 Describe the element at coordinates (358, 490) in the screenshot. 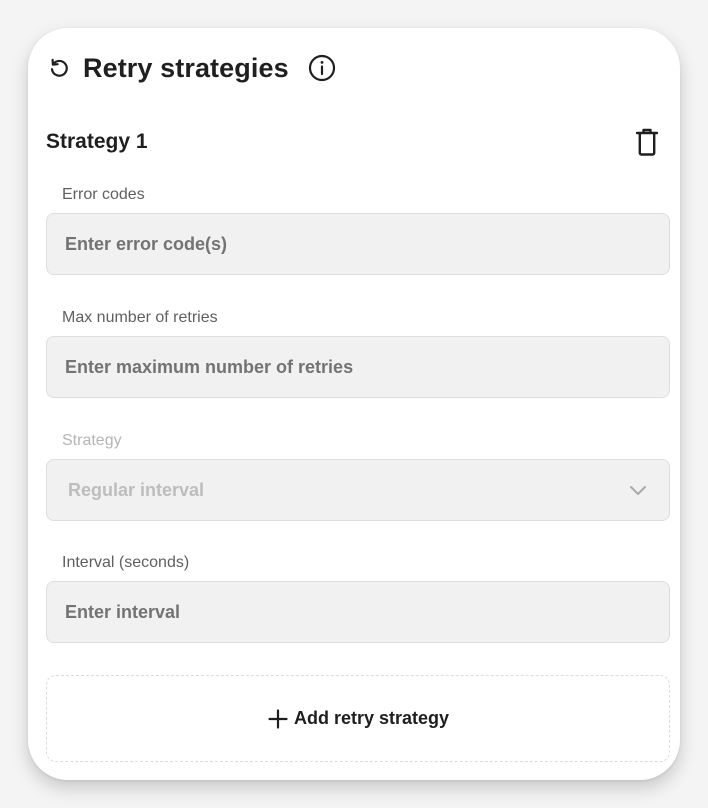

I see `strategy-type-select: Regular interval` at that location.